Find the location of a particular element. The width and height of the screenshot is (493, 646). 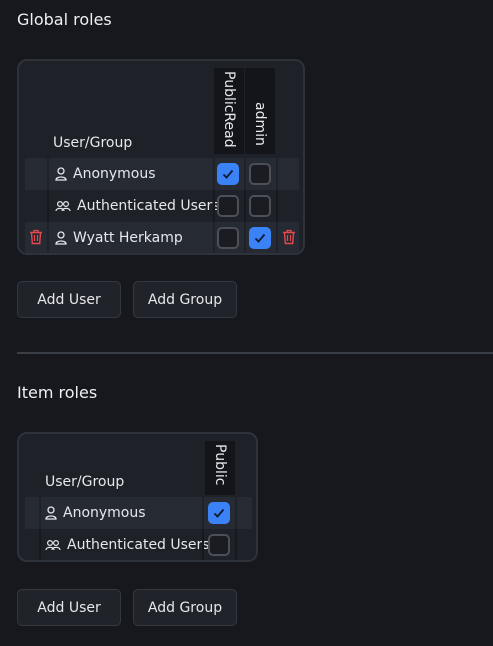

checkbox-wyatt-admin is located at coordinates (260, 238).